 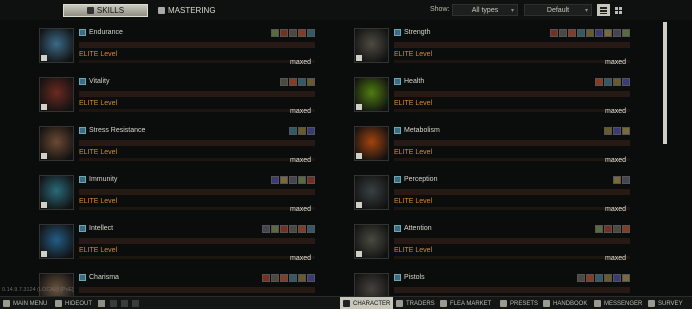 What do you see at coordinates (603, 10) in the screenshot?
I see `list-view-button` at bounding box center [603, 10].